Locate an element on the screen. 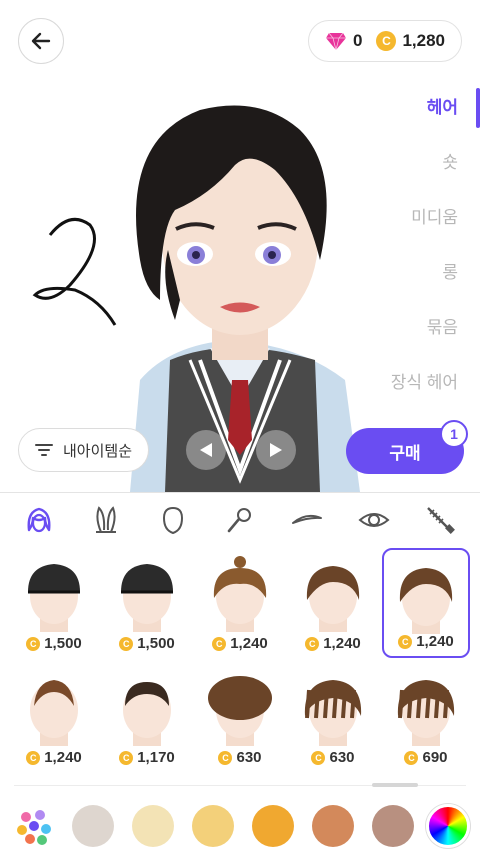  bunny-ears-icon is located at coordinates (106, 519).